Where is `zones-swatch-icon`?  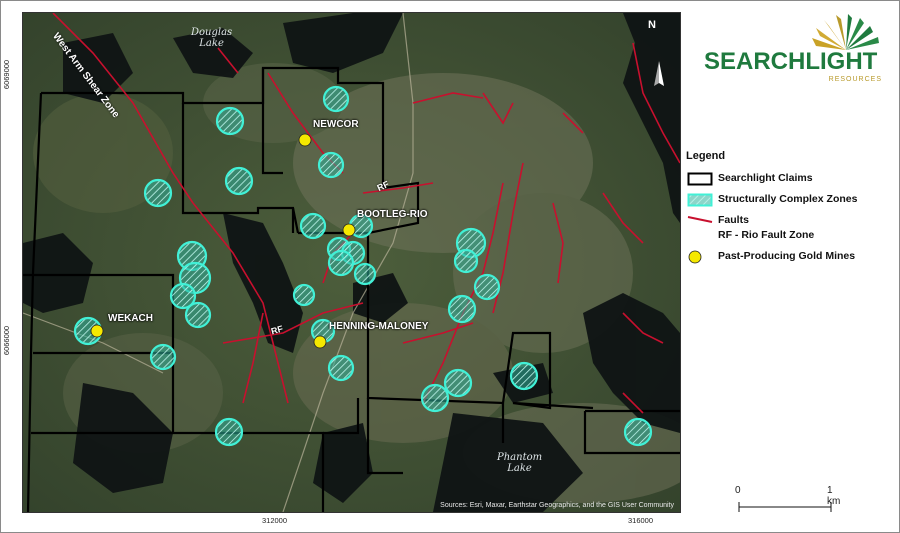 zones-swatch-icon is located at coordinates (700, 200).